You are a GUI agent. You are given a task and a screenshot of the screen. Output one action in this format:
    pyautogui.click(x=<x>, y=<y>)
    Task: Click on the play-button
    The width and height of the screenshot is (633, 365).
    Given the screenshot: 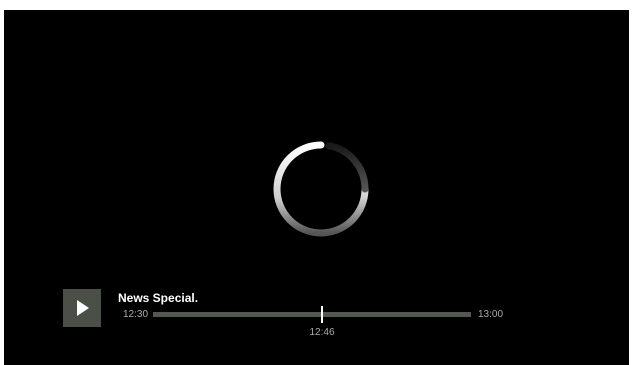 What is the action you would take?
    pyautogui.click(x=82, y=308)
    